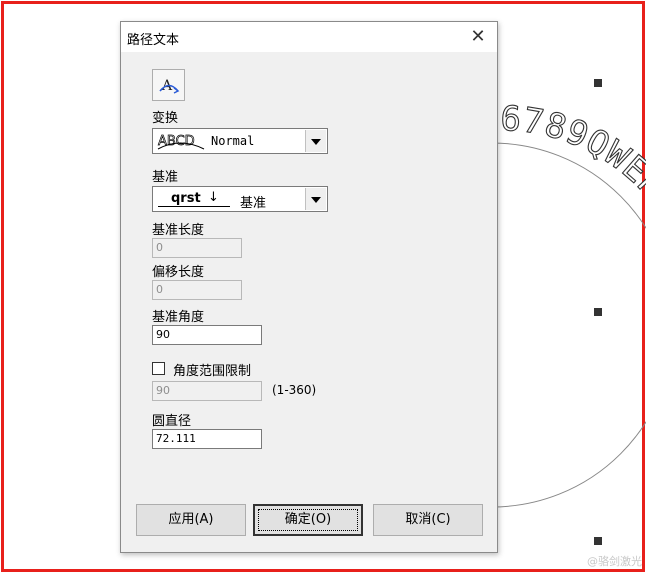  I want to click on selection-handle-top-right, so click(598, 83).